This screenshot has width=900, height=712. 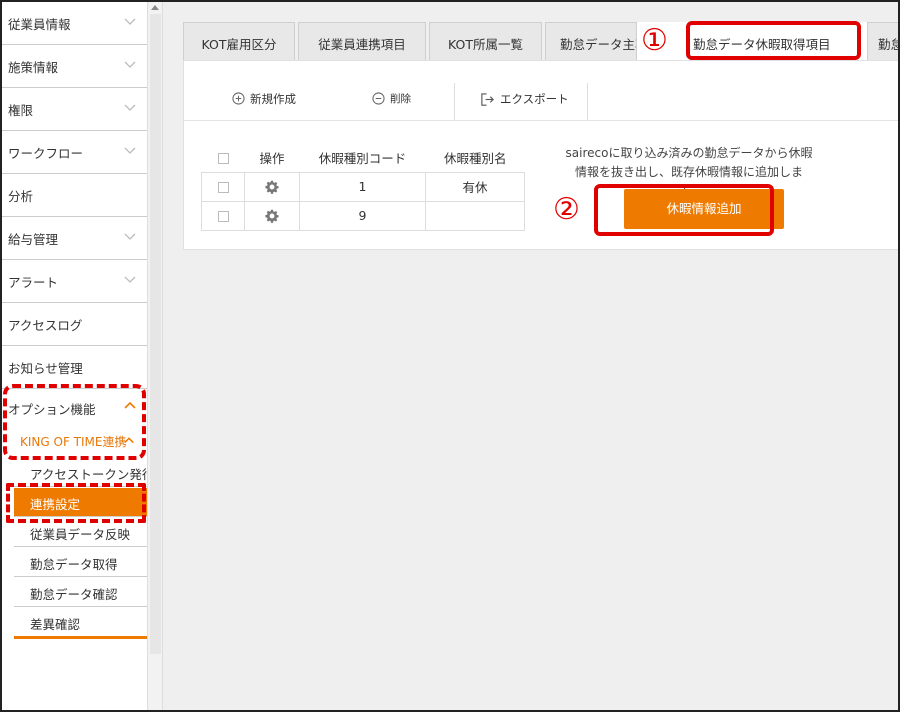 I want to click on sidebar-subitem-attendance-fetch: 勤怠データ取得, so click(x=80, y=562).